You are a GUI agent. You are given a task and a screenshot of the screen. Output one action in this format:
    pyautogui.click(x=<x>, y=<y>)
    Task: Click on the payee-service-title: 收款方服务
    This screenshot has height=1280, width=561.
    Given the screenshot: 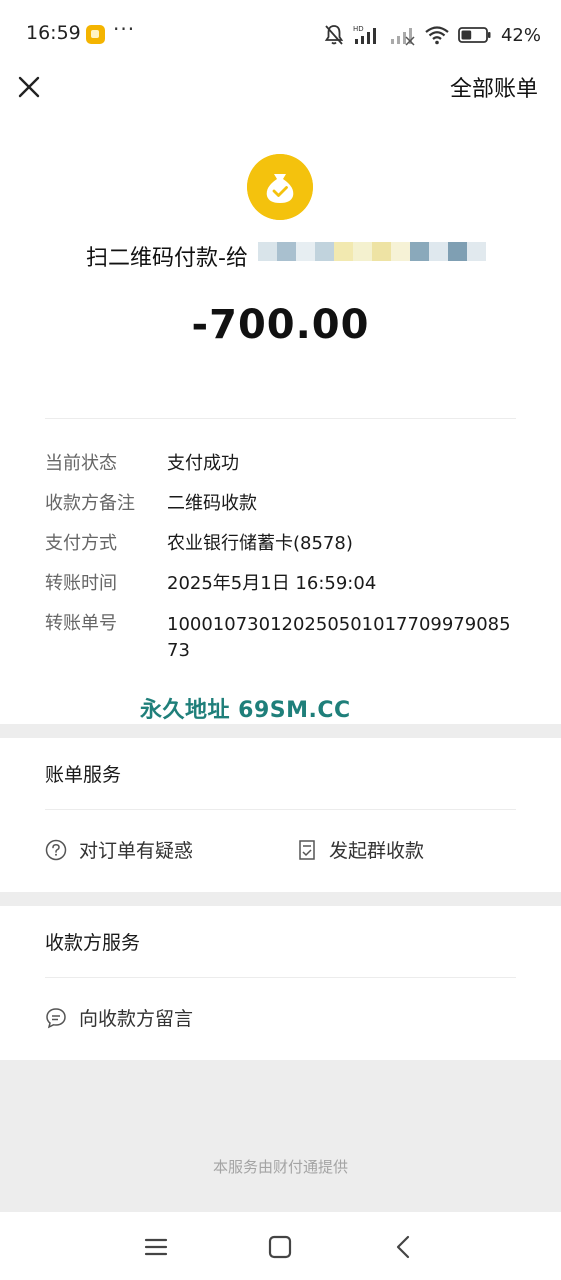 What is the action you would take?
    pyautogui.click(x=93, y=943)
    